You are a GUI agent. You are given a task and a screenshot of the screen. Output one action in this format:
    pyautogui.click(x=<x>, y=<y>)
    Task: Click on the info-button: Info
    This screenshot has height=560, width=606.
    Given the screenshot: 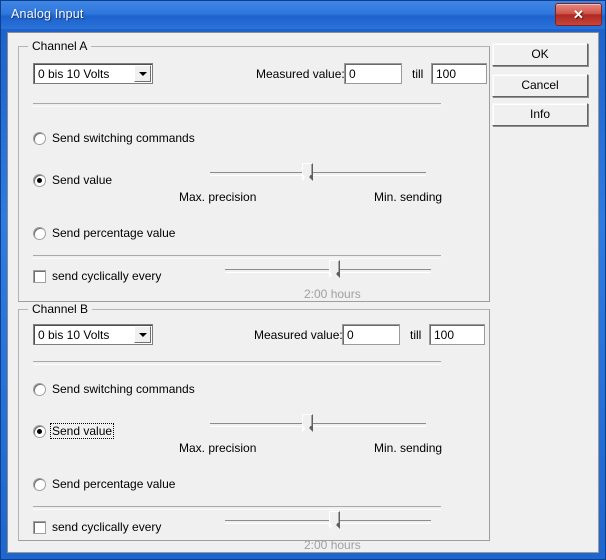 What is the action you would take?
    pyautogui.click(x=540, y=114)
    